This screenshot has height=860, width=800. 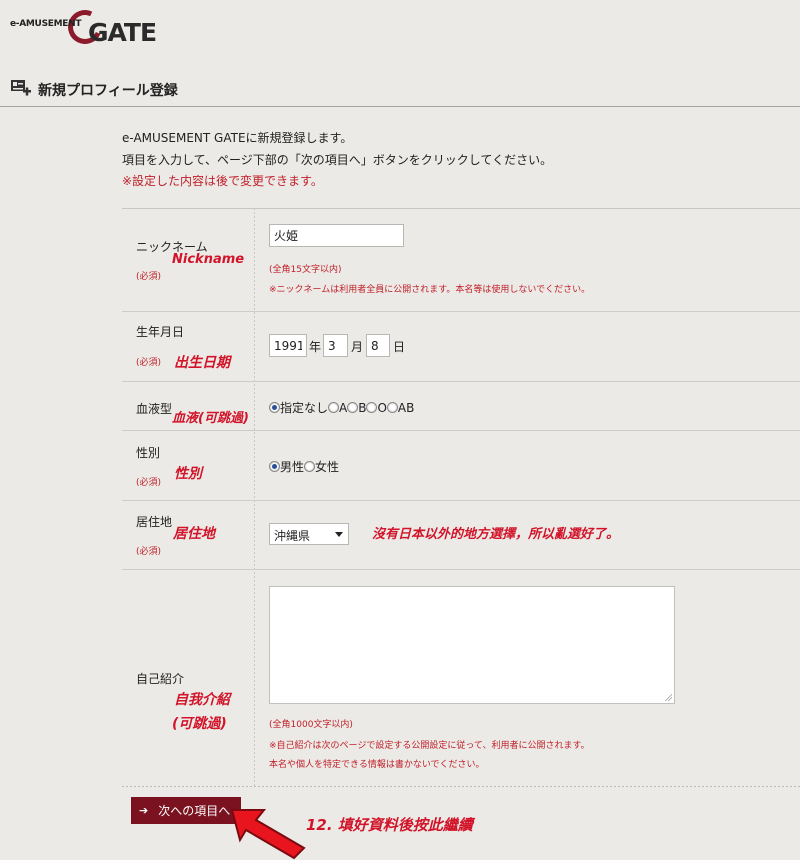 I want to click on chevron-down-icon, so click(x=339, y=534).